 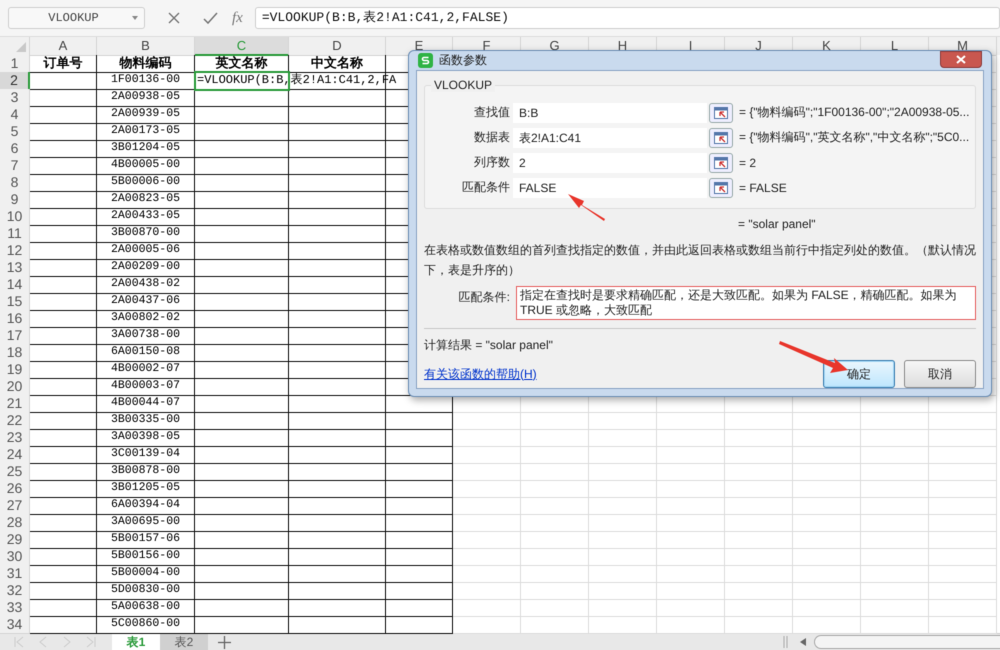 I want to click on cancel-button: 取消, so click(x=940, y=374).